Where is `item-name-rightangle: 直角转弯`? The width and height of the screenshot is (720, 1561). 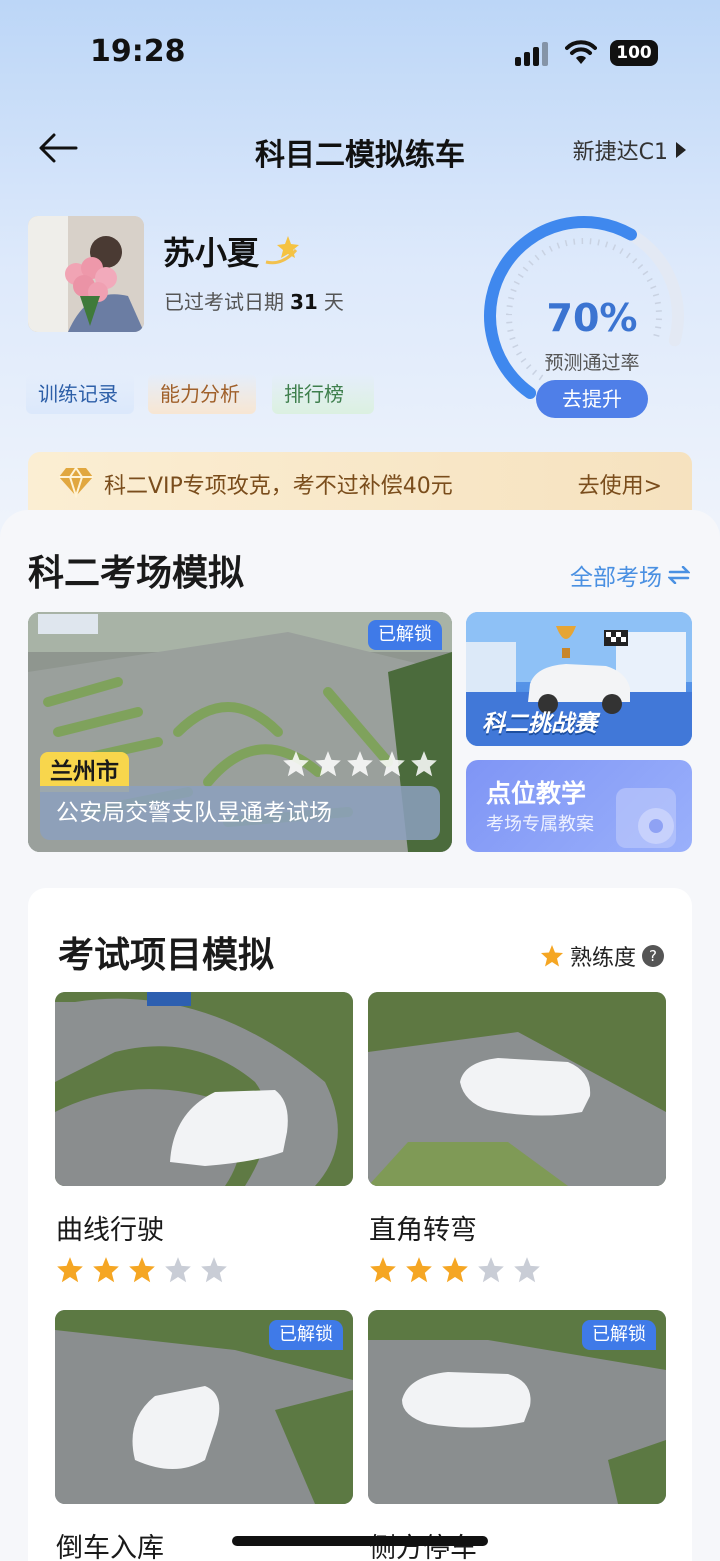 item-name-rightangle: 直角转弯 is located at coordinates (423, 1230).